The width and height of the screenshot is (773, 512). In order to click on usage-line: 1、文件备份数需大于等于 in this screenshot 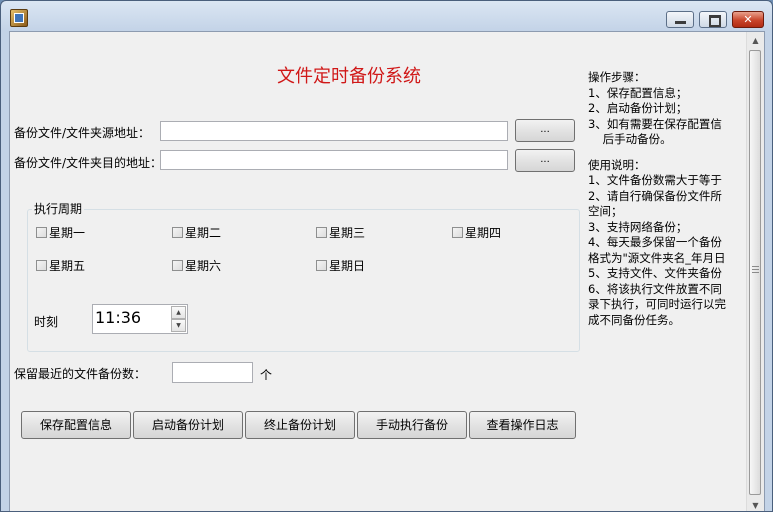, I will do `click(655, 180)`.